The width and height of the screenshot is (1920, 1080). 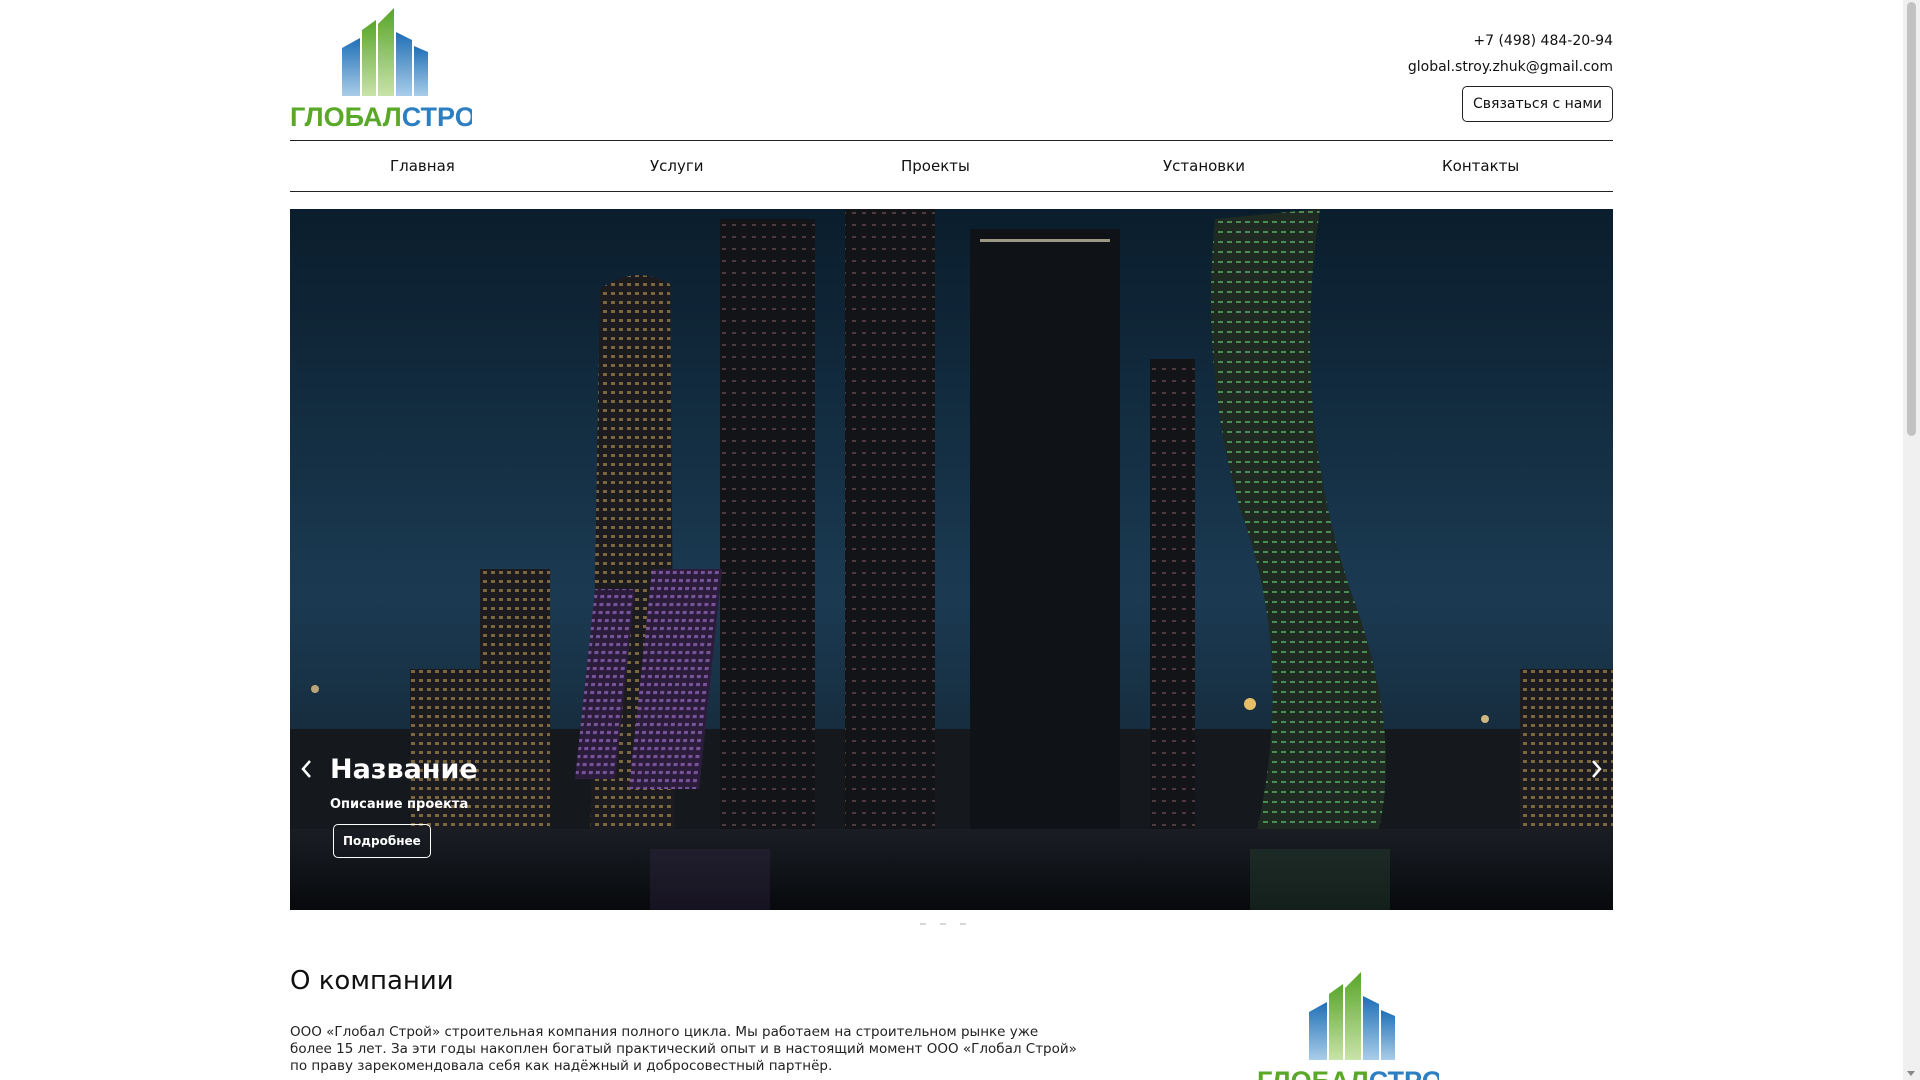 What do you see at coordinates (372, 981) in the screenshot?
I see `about-title: О компании` at bounding box center [372, 981].